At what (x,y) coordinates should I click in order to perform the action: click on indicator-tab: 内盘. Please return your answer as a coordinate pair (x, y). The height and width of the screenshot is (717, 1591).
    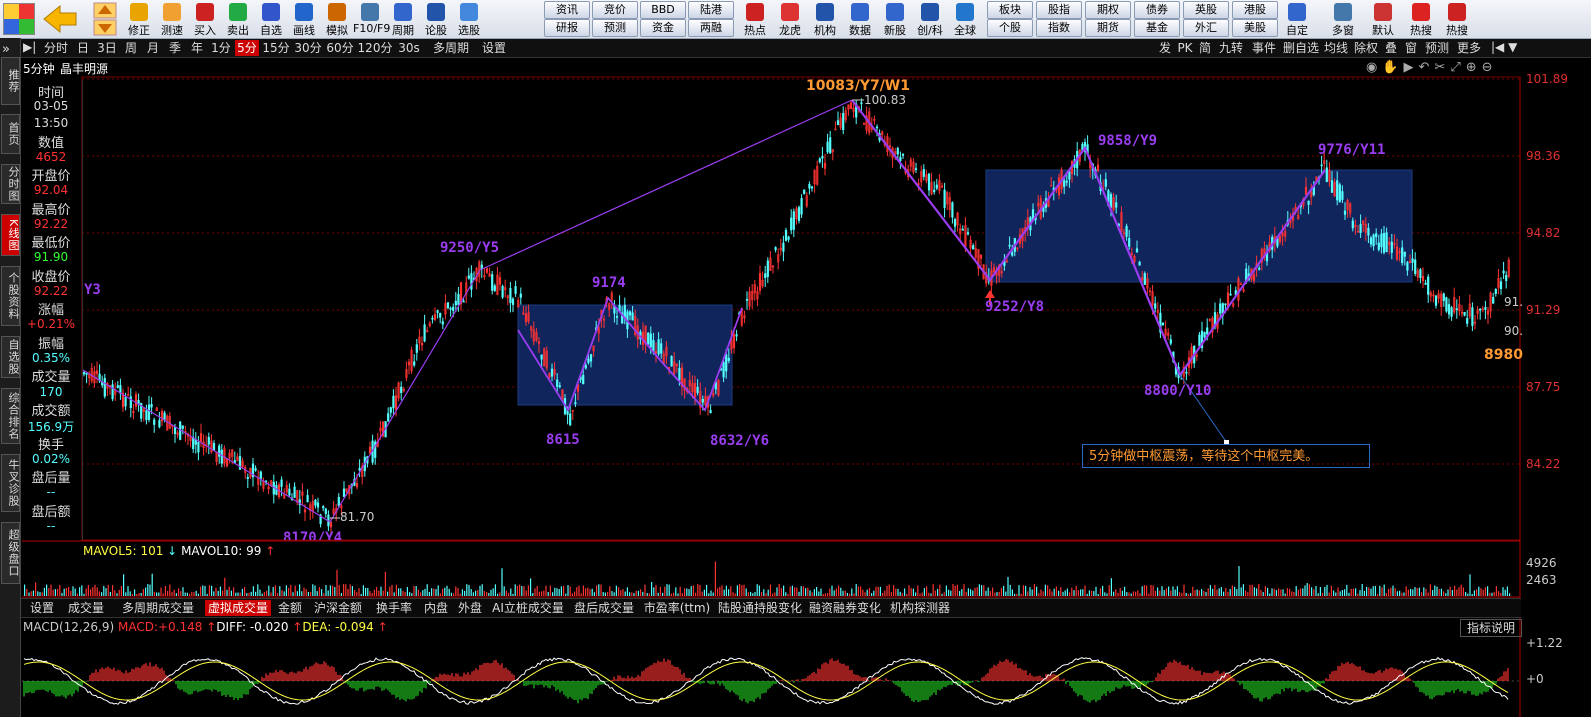
    Looking at the image, I should click on (436, 608).